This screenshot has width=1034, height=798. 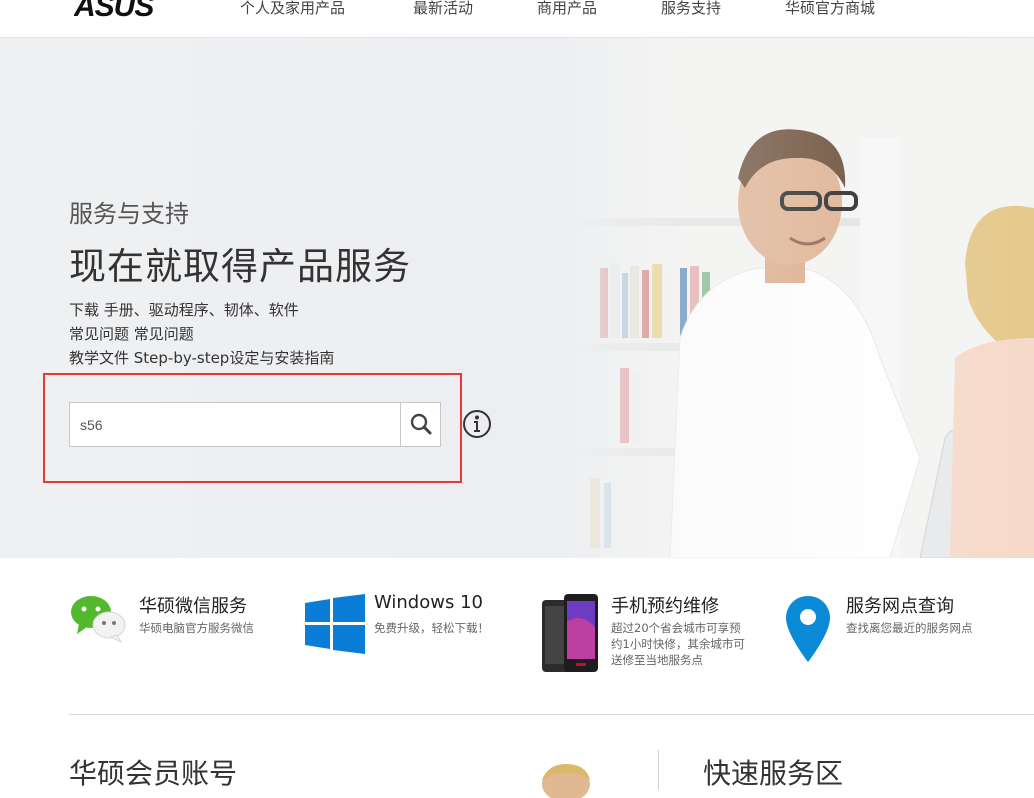 What do you see at coordinates (909, 628) in the screenshot?
I see `service-desc: 查找离您最近的服务网点` at bounding box center [909, 628].